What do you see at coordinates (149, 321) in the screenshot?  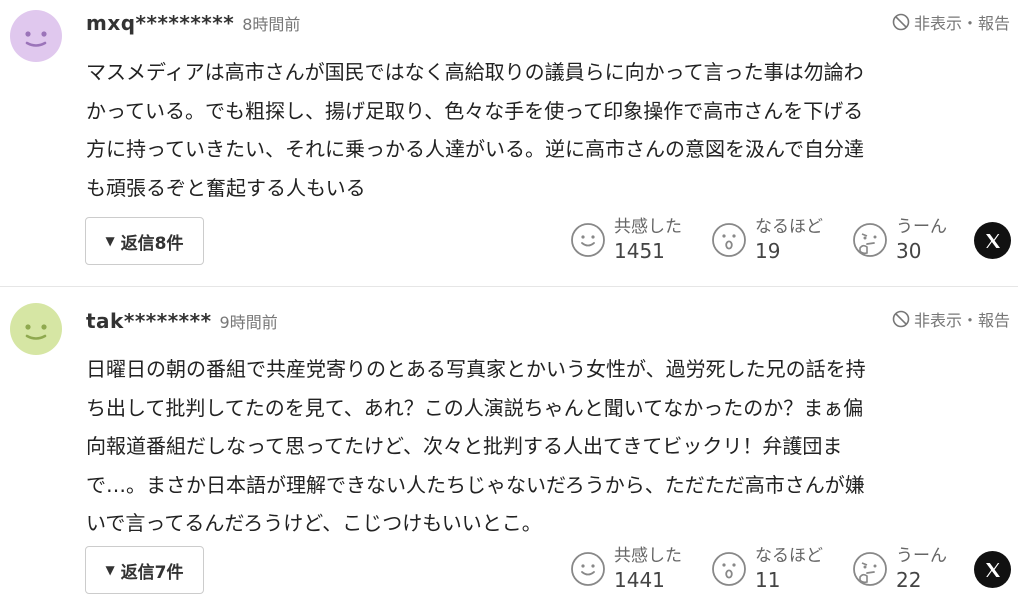 I see `username-text: tak********` at bounding box center [149, 321].